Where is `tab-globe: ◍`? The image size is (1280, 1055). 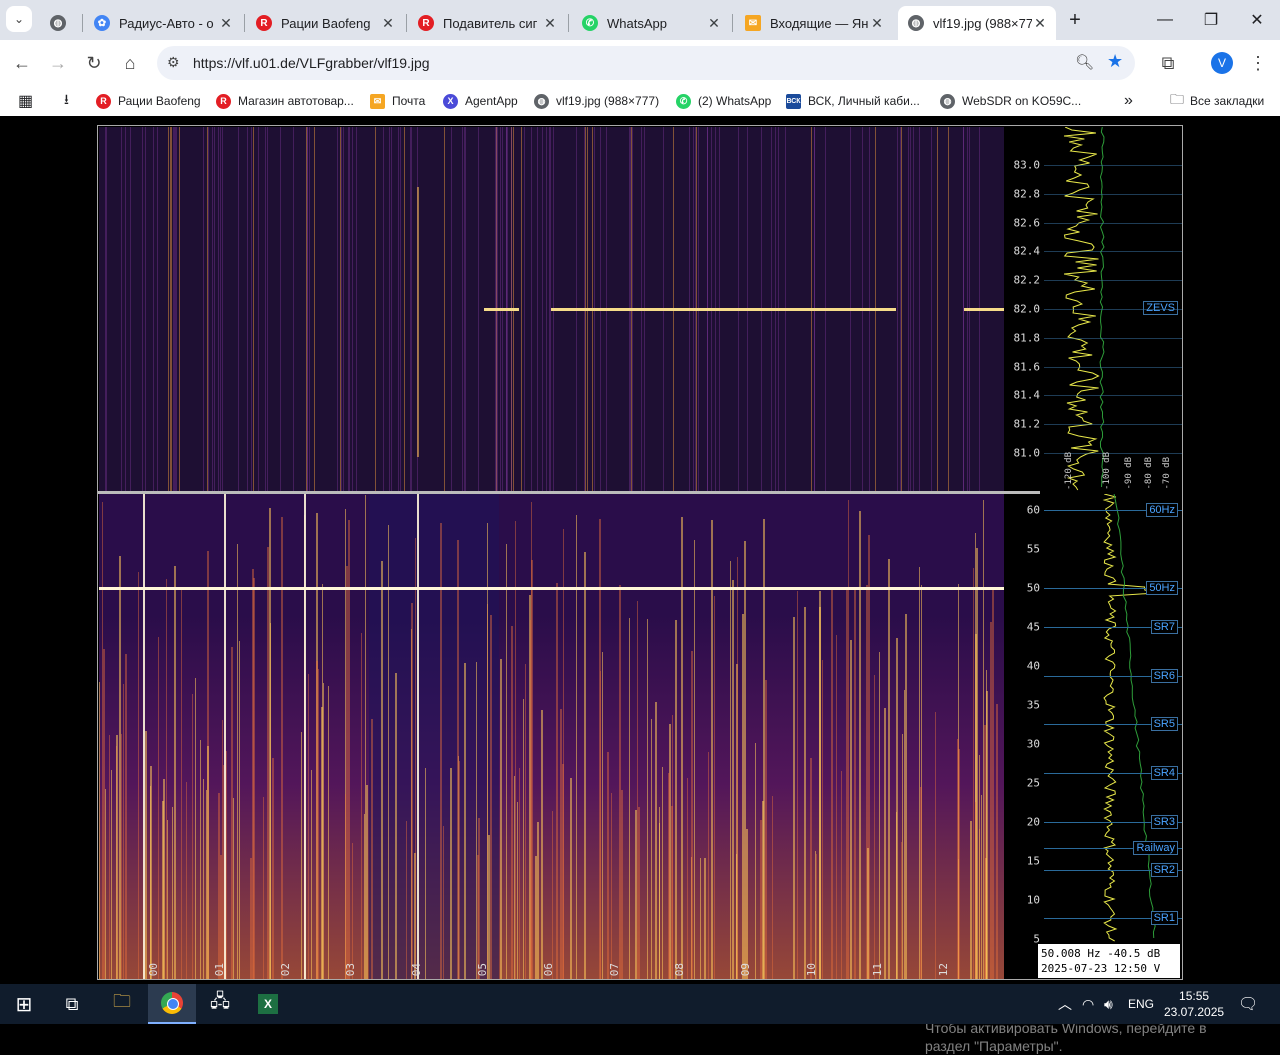 tab-globe: ◍ is located at coordinates (60, 23).